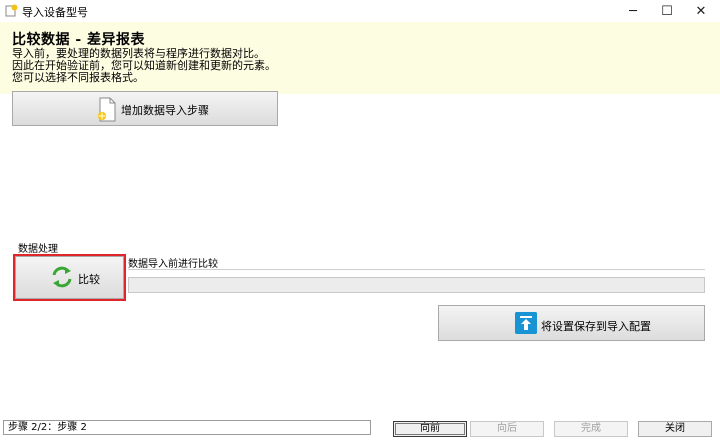 The width and height of the screenshot is (720, 445). What do you see at coordinates (430, 429) in the screenshot?
I see `prev-button: 向前` at bounding box center [430, 429].